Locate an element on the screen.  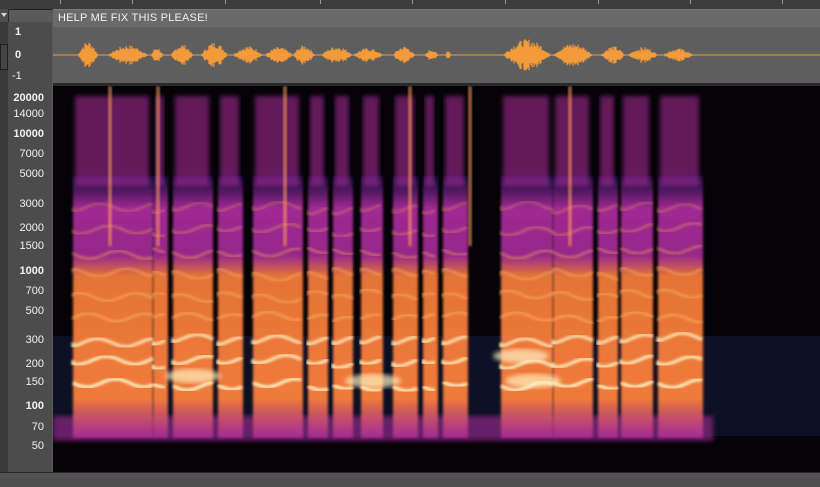
frequency-tick-label: 200 is located at coordinates (34, 364).